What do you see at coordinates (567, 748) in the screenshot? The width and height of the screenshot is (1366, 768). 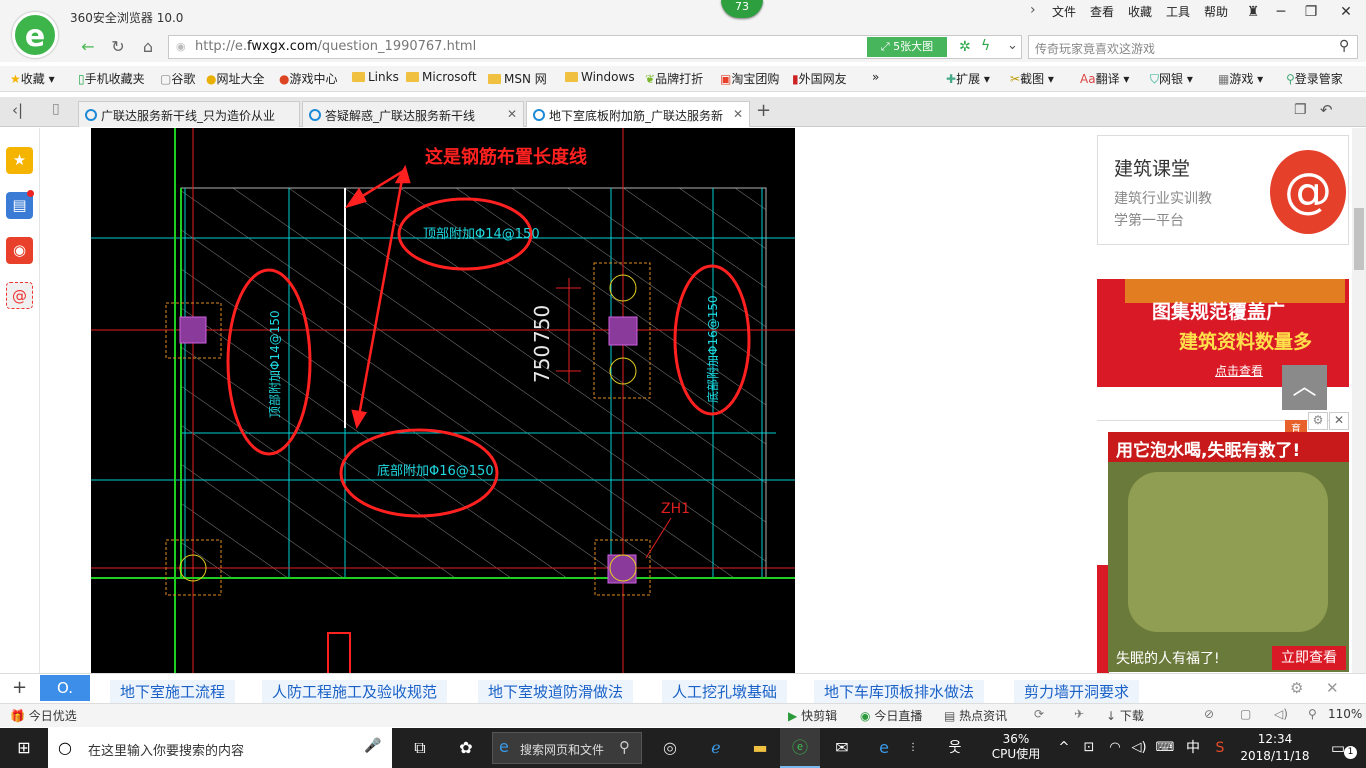 I see `taskbar-web-search: e 搜索网页和文件 ⚲` at bounding box center [567, 748].